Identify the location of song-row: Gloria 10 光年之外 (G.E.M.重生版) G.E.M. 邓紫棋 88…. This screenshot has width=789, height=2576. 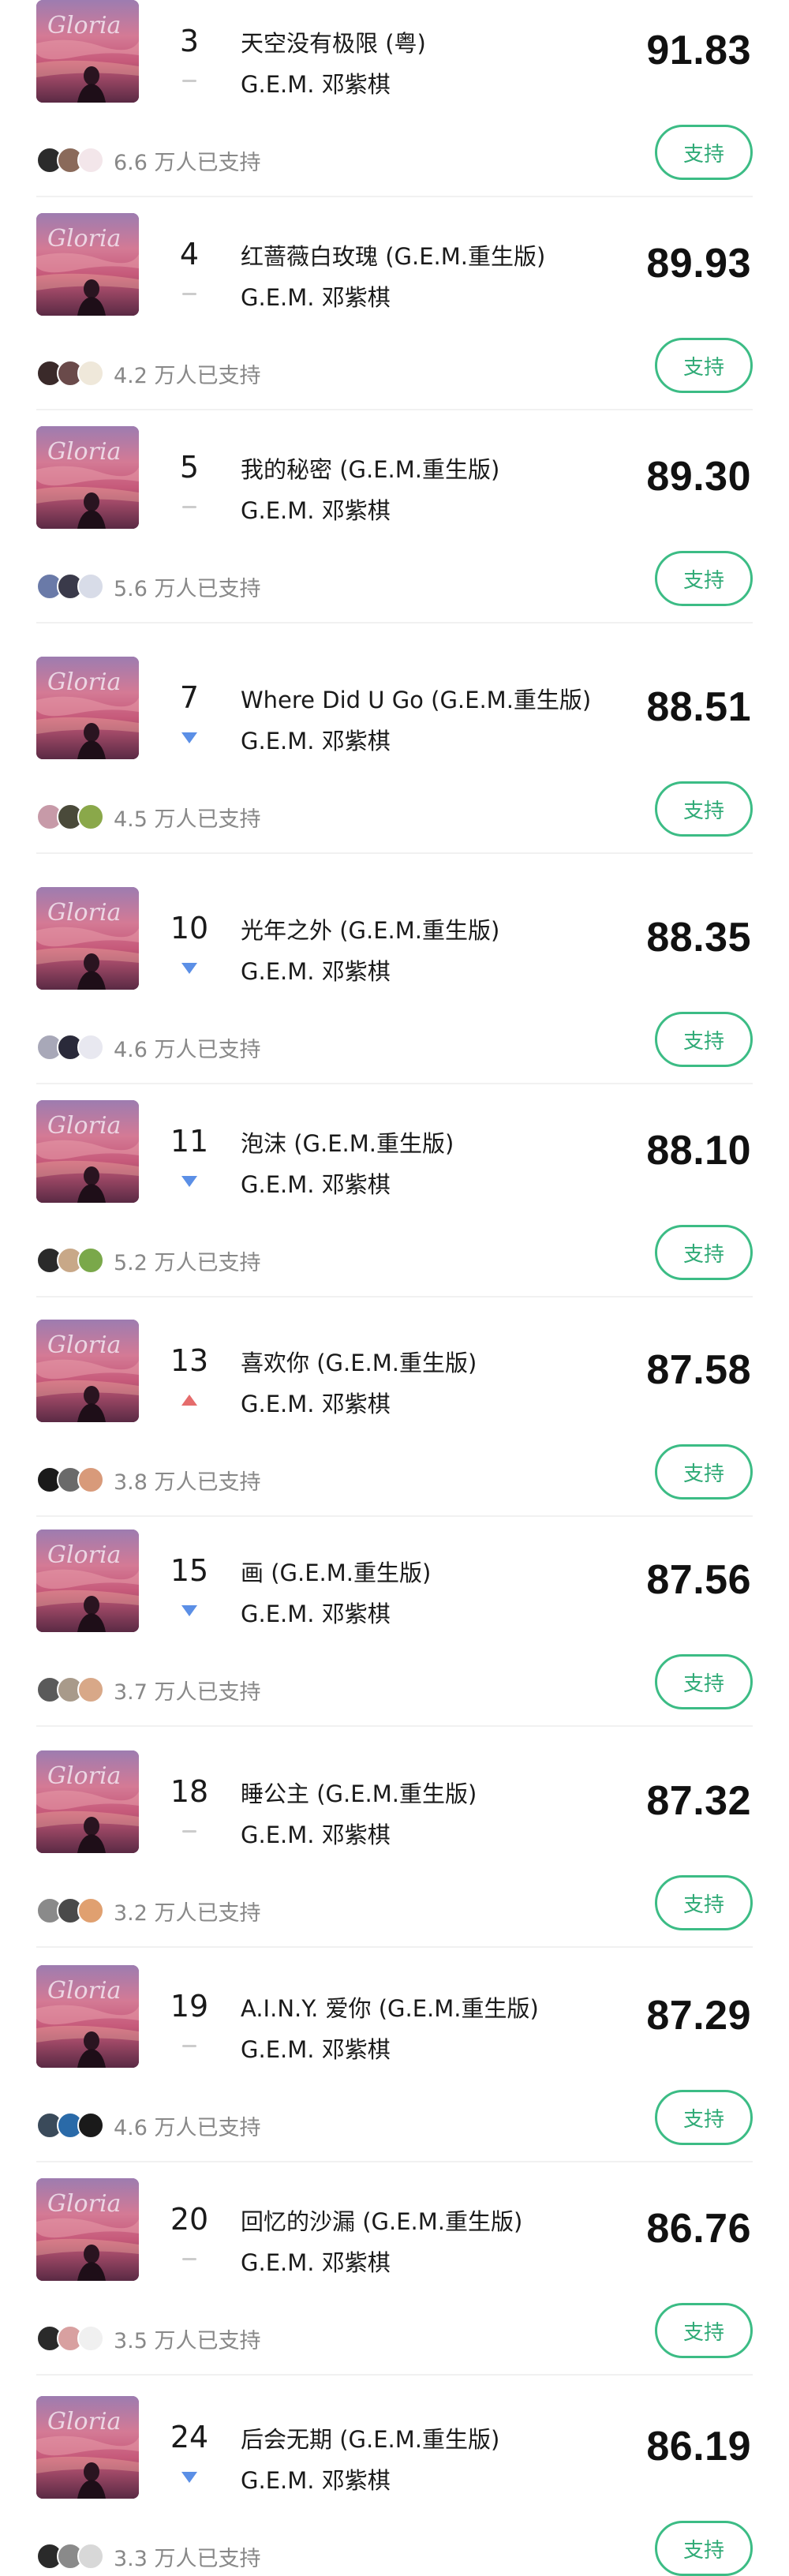
(395, 977).